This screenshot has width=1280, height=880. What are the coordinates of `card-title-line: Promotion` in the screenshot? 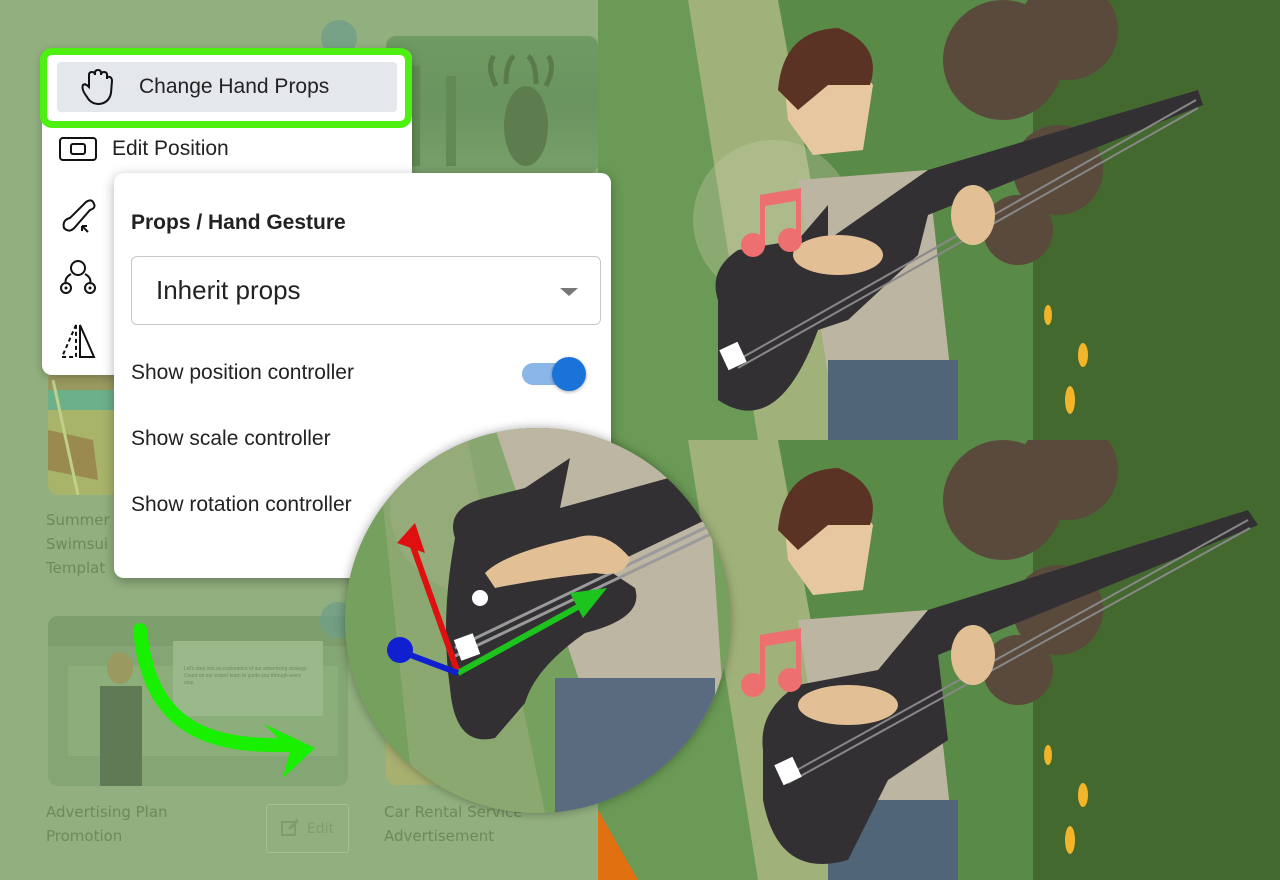 It's located at (84, 836).